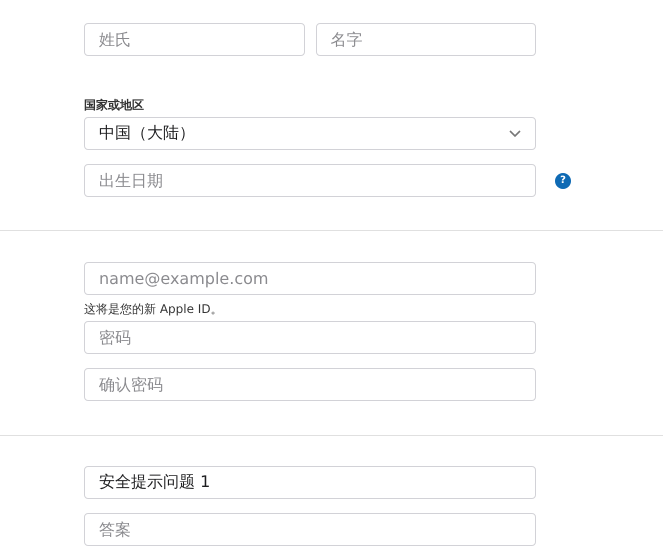 The image size is (663, 556). Describe the element at coordinates (310, 180) in the screenshot. I see `birthday-field: 出生日期` at that location.